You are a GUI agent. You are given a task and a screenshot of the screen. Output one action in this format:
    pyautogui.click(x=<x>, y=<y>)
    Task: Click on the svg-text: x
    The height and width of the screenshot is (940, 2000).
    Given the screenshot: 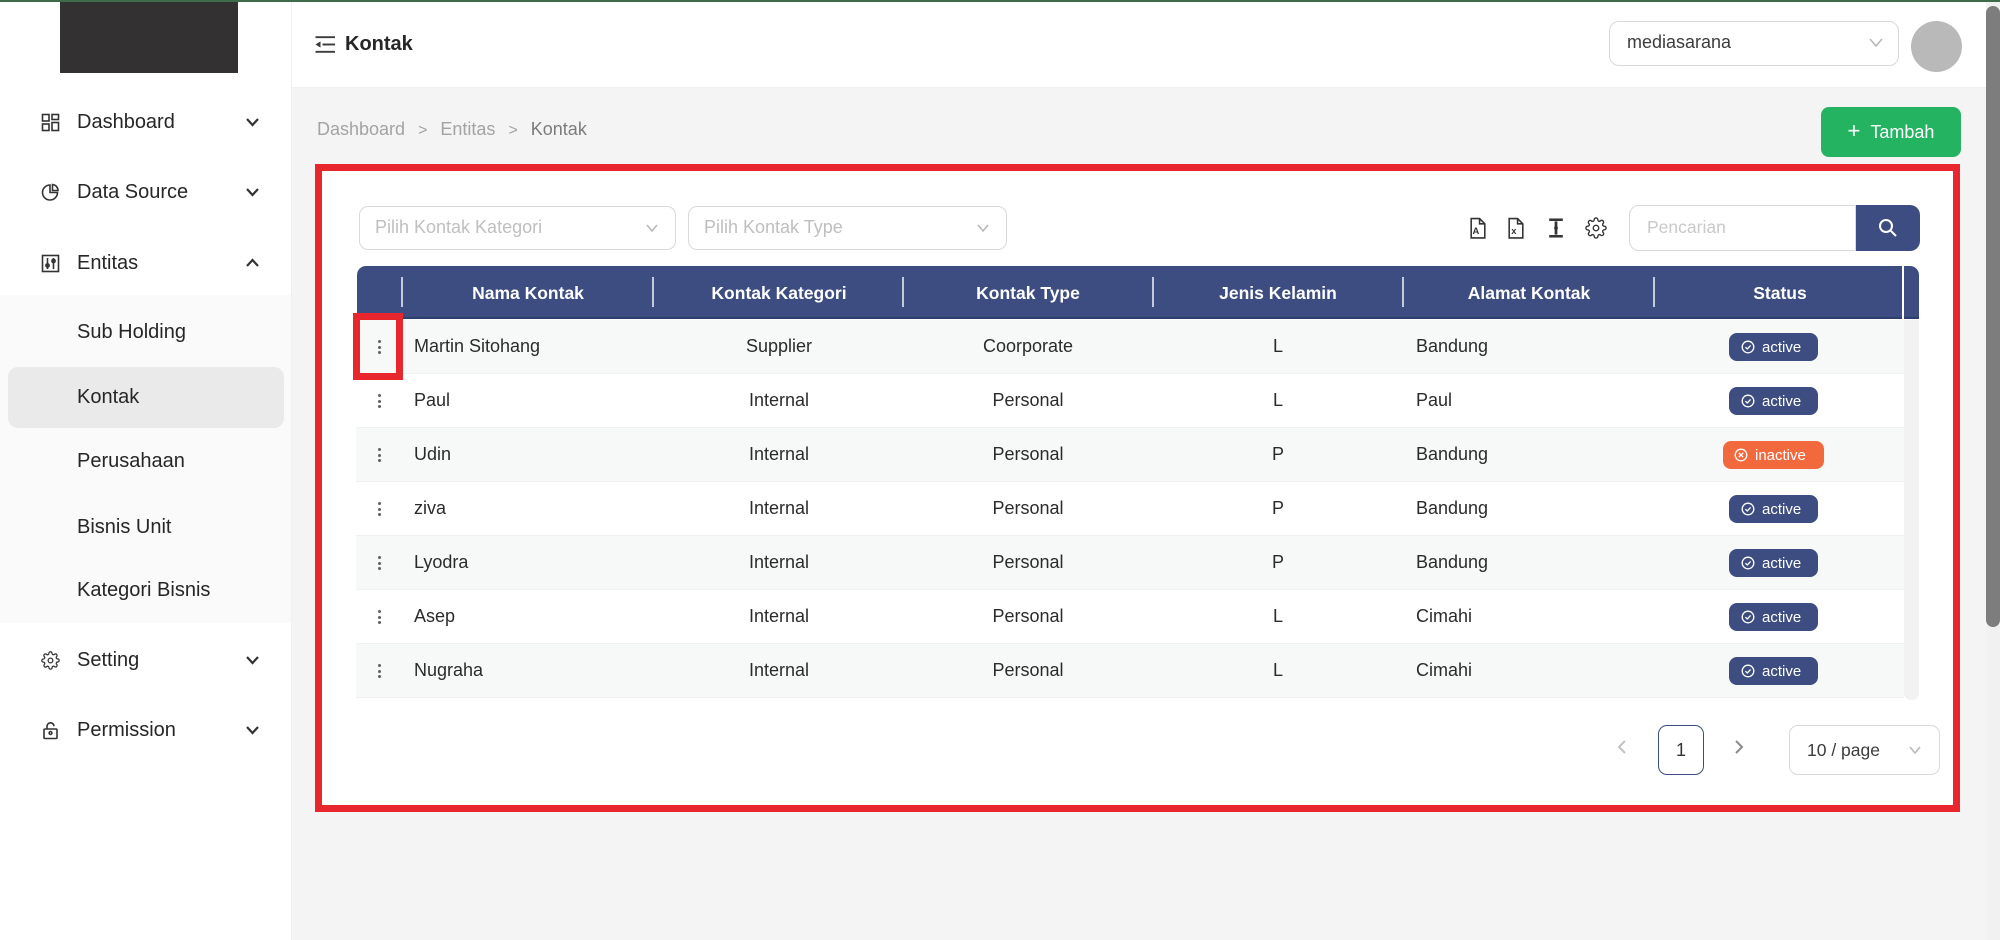 What is the action you would take?
    pyautogui.click(x=1514, y=230)
    